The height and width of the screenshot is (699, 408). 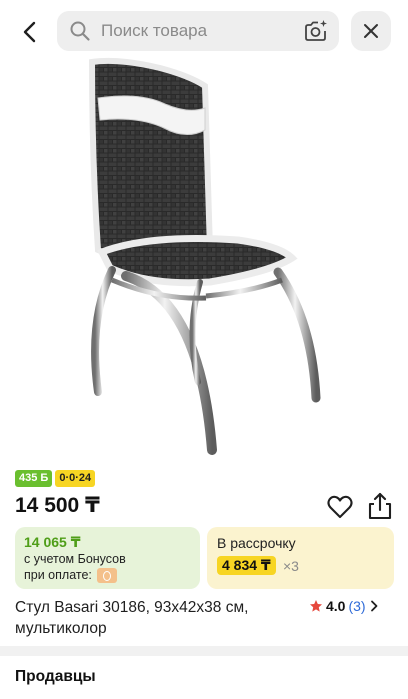 I want to click on close-icon, so click(x=371, y=31).